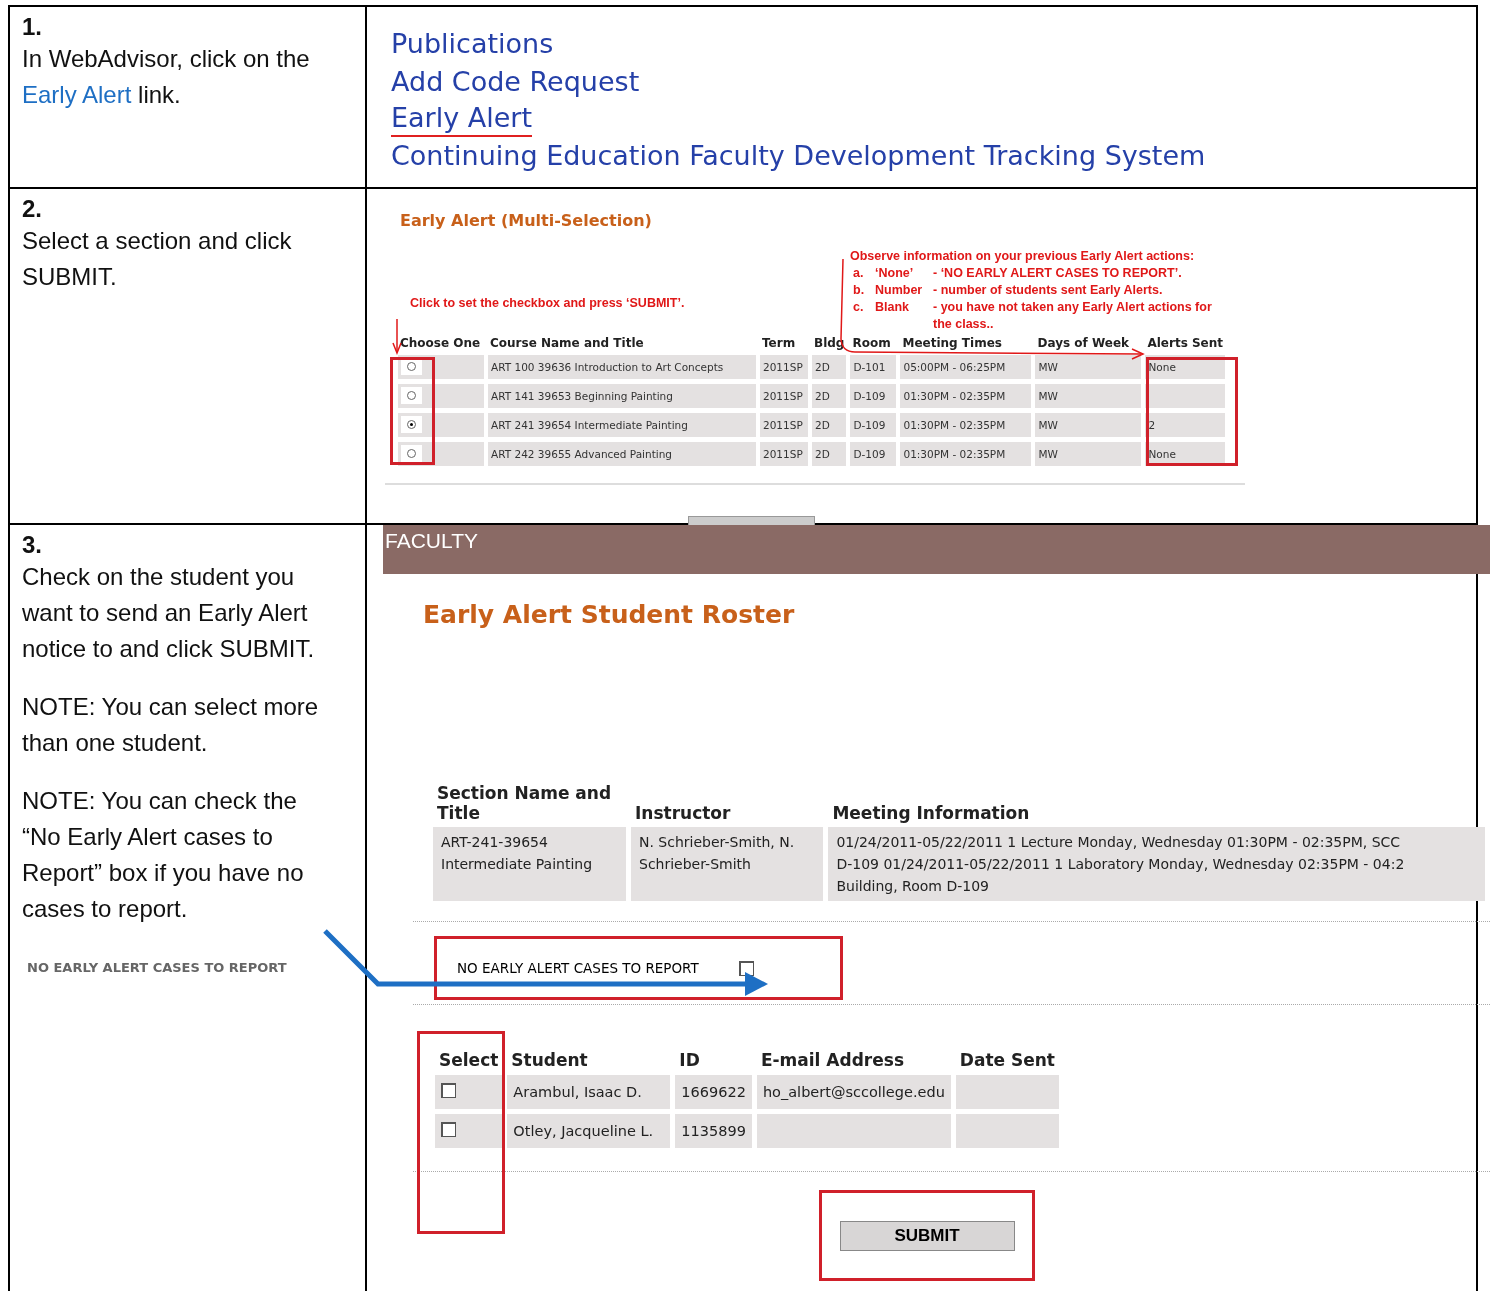 This screenshot has width=1491, height=1291. I want to click on table-cell: N. Schrieber-Smith, N. Schrieber-Smith, so click(727, 864).